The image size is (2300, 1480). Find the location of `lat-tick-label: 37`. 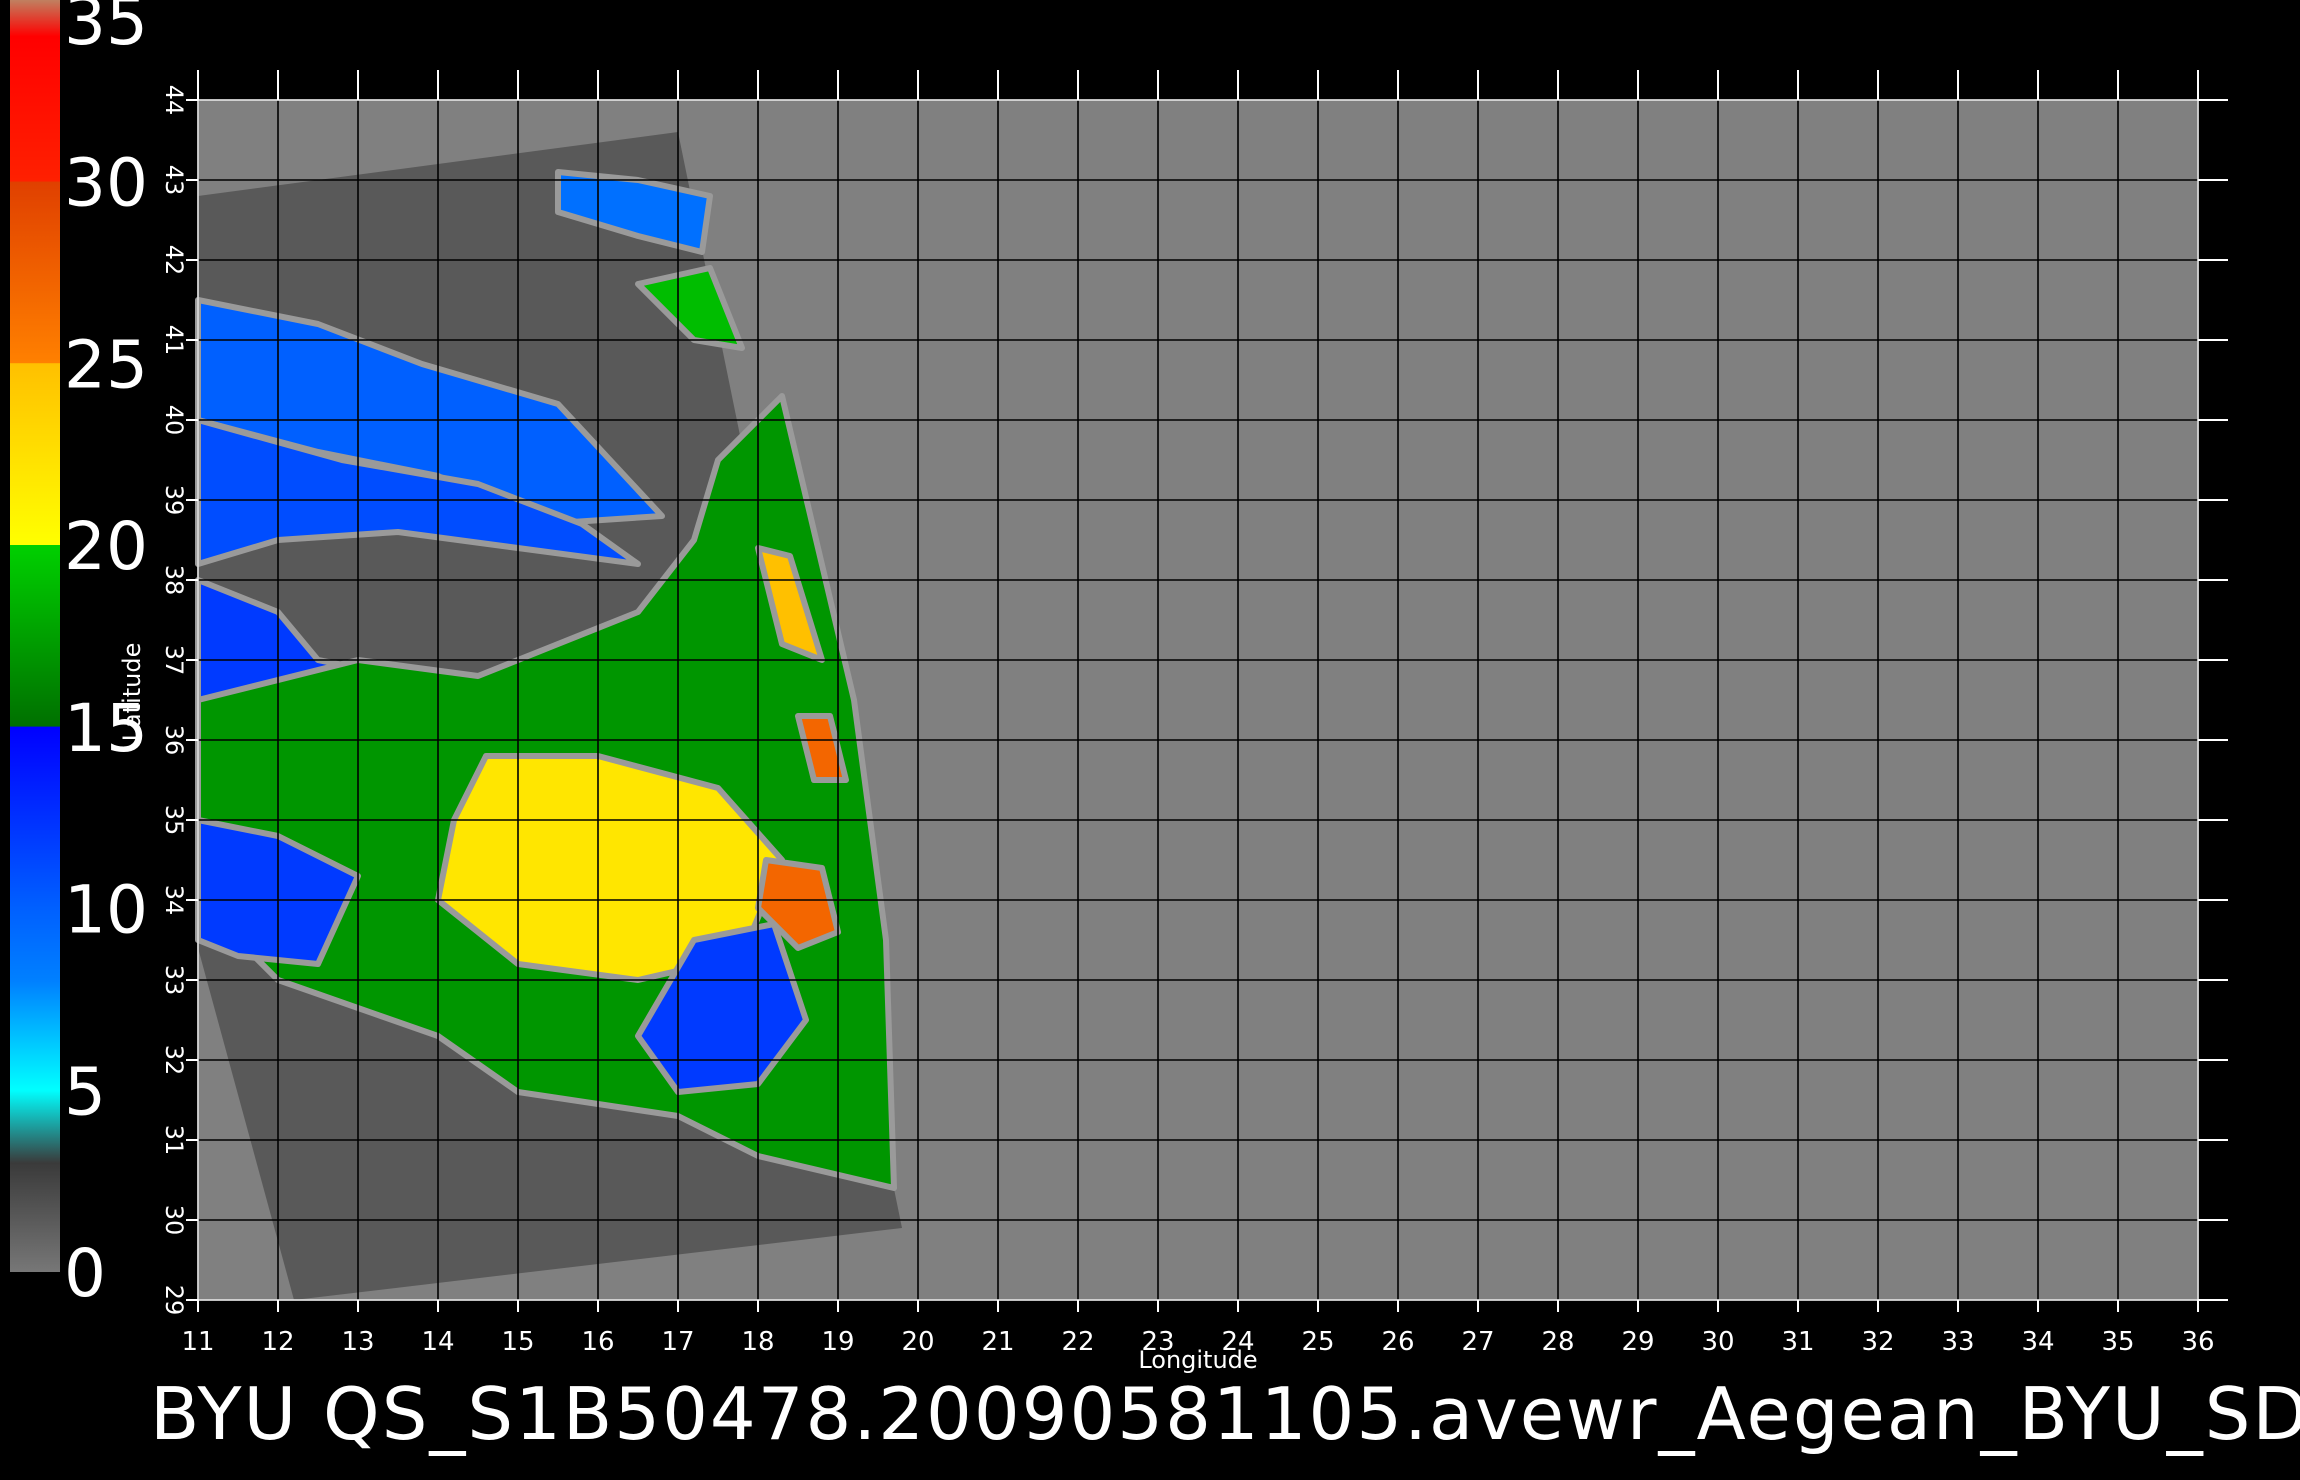

lat-tick-label: 37 is located at coordinates (174, 660).